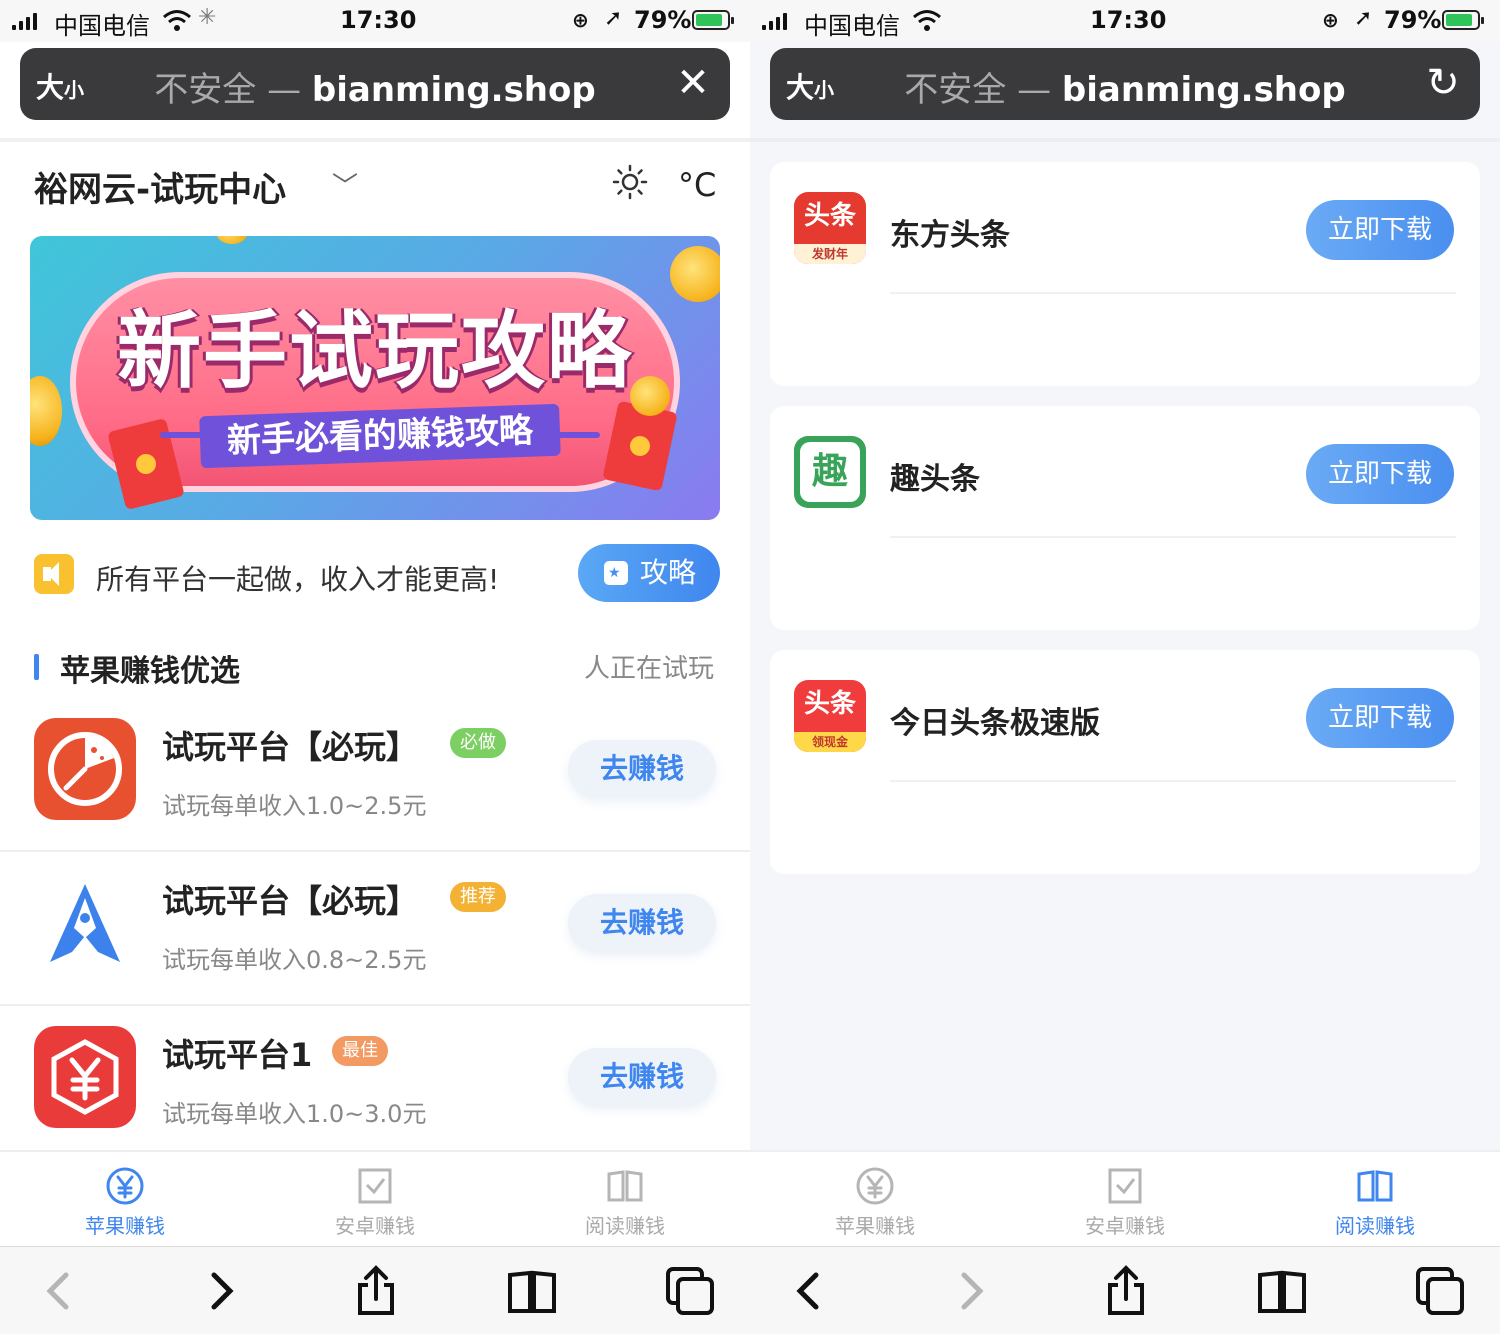 The height and width of the screenshot is (1334, 1500). Describe the element at coordinates (630, 182) in the screenshot. I see `sun-icon` at that location.